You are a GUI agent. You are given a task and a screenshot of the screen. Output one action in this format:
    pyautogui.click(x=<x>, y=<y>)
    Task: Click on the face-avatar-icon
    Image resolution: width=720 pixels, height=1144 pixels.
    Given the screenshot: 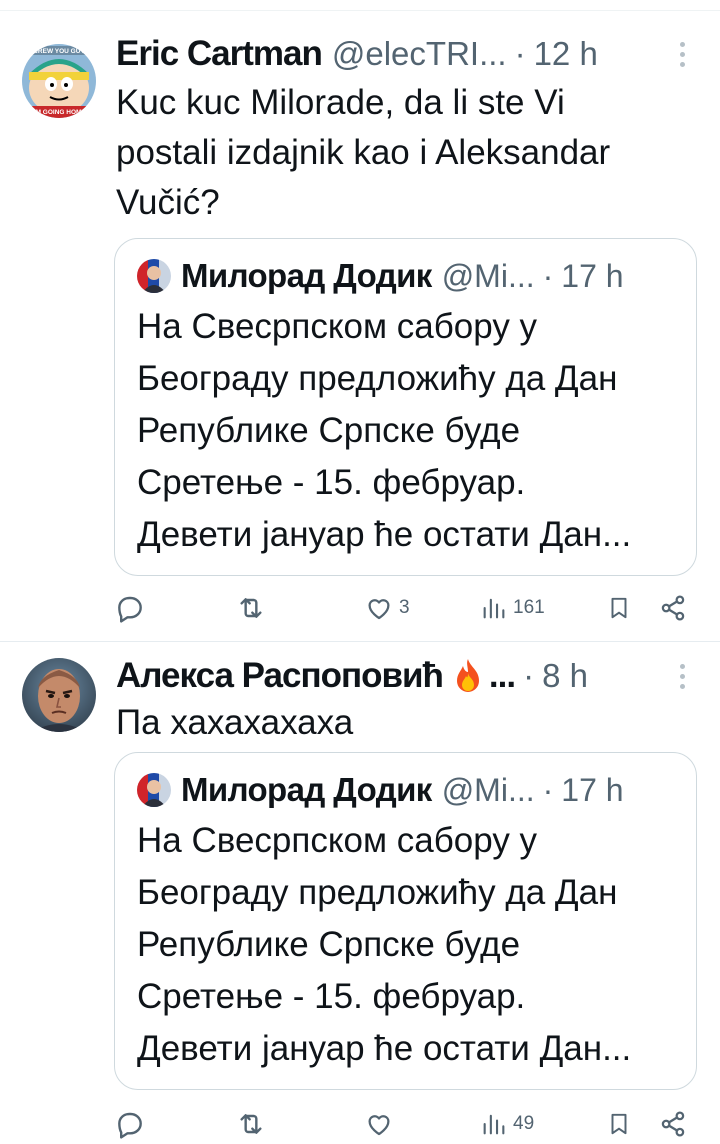 What is the action you would take?
    pyautogui.click(x=59, y=695)
    